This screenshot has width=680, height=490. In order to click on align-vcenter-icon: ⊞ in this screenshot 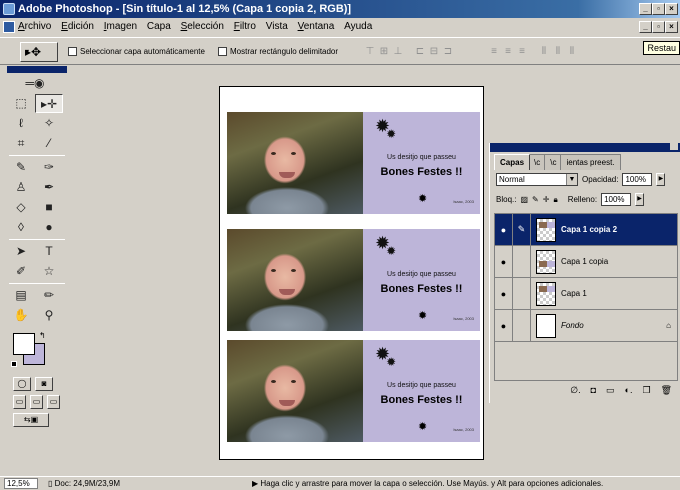, I will do `click(384, 51)`.